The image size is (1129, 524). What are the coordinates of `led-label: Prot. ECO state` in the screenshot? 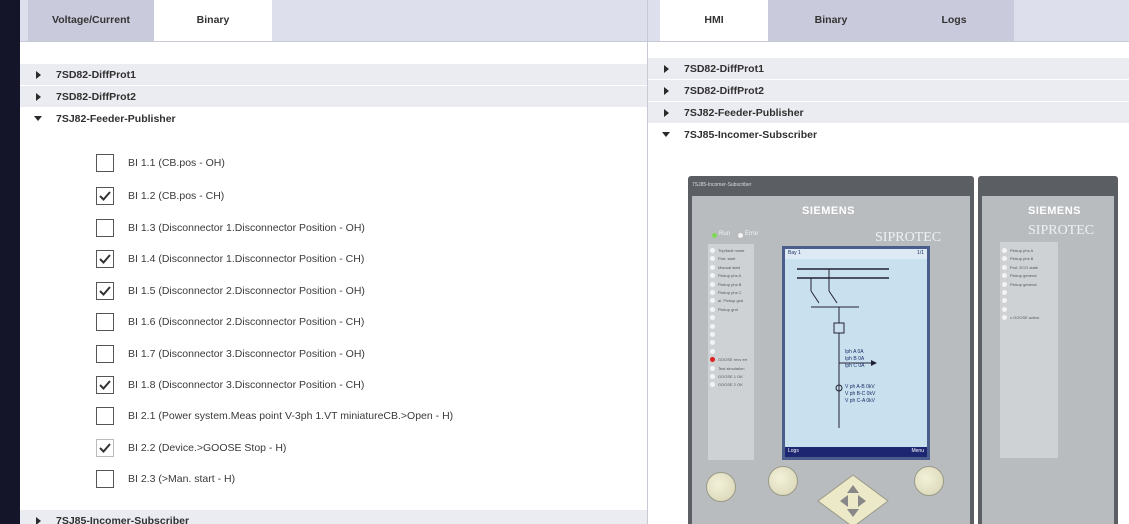 It's located at (1024, 267).